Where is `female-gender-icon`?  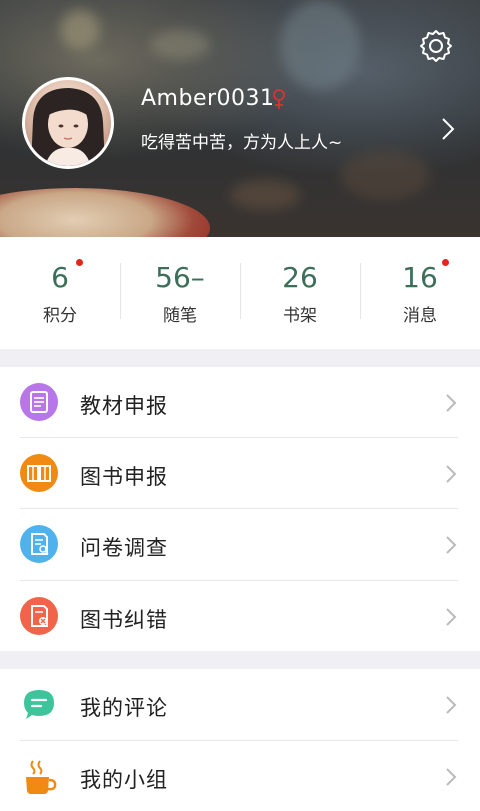 female-gender-icon is located at coordinates (279, 99).